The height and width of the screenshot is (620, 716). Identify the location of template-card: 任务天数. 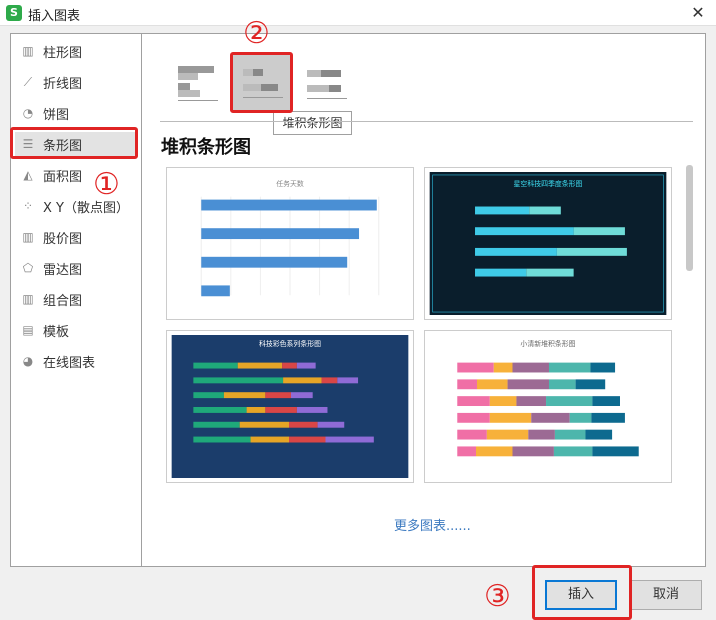
(290, 243).